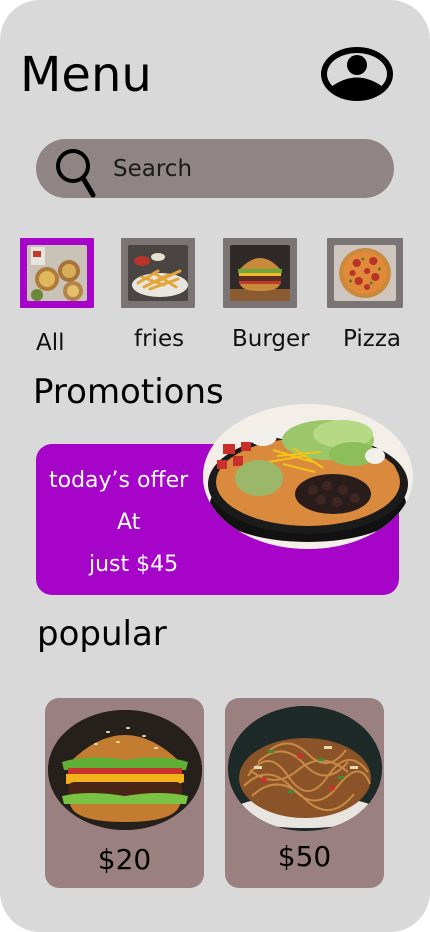  I want to click on profile-icon, so click(357, 74).